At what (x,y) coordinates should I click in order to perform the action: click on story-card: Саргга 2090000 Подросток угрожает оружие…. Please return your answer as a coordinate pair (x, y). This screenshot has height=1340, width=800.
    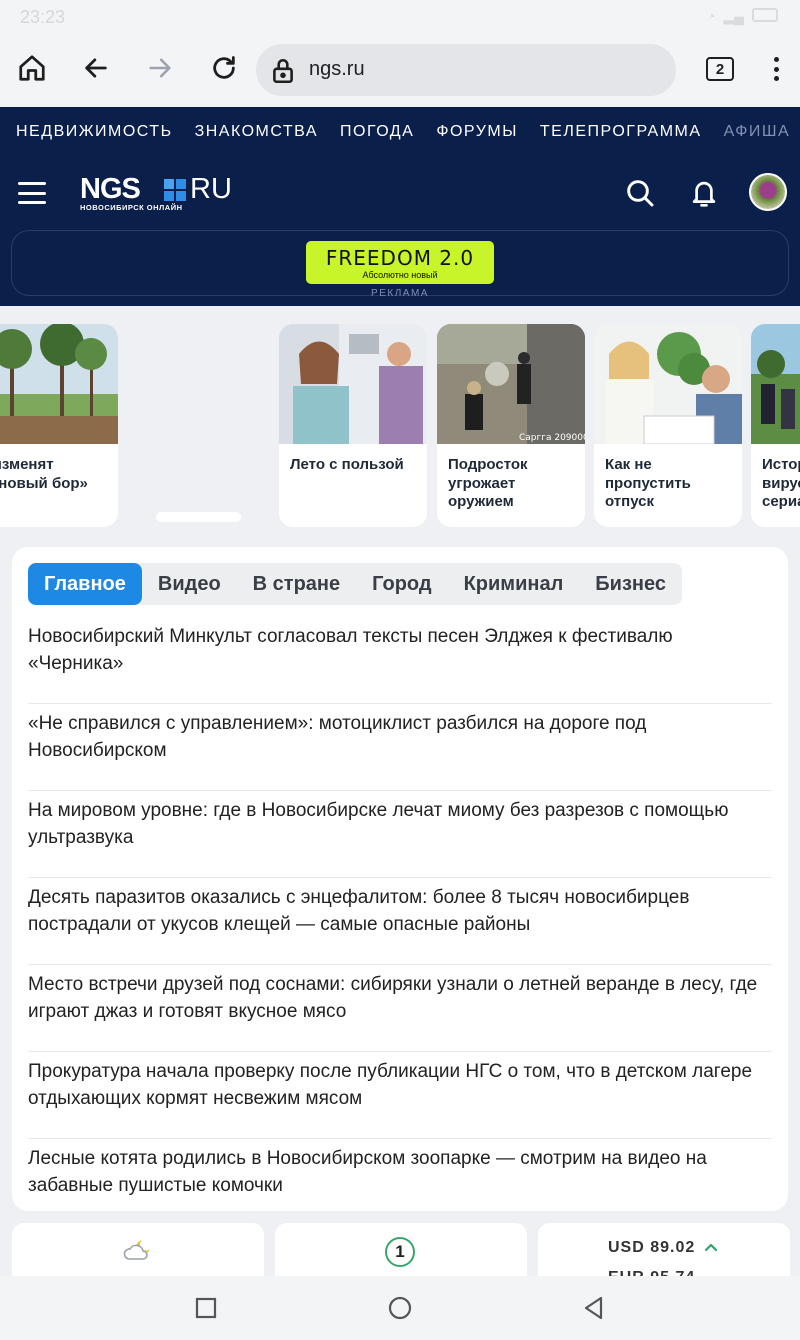
    Looking at the image, I should click on (511, 425).